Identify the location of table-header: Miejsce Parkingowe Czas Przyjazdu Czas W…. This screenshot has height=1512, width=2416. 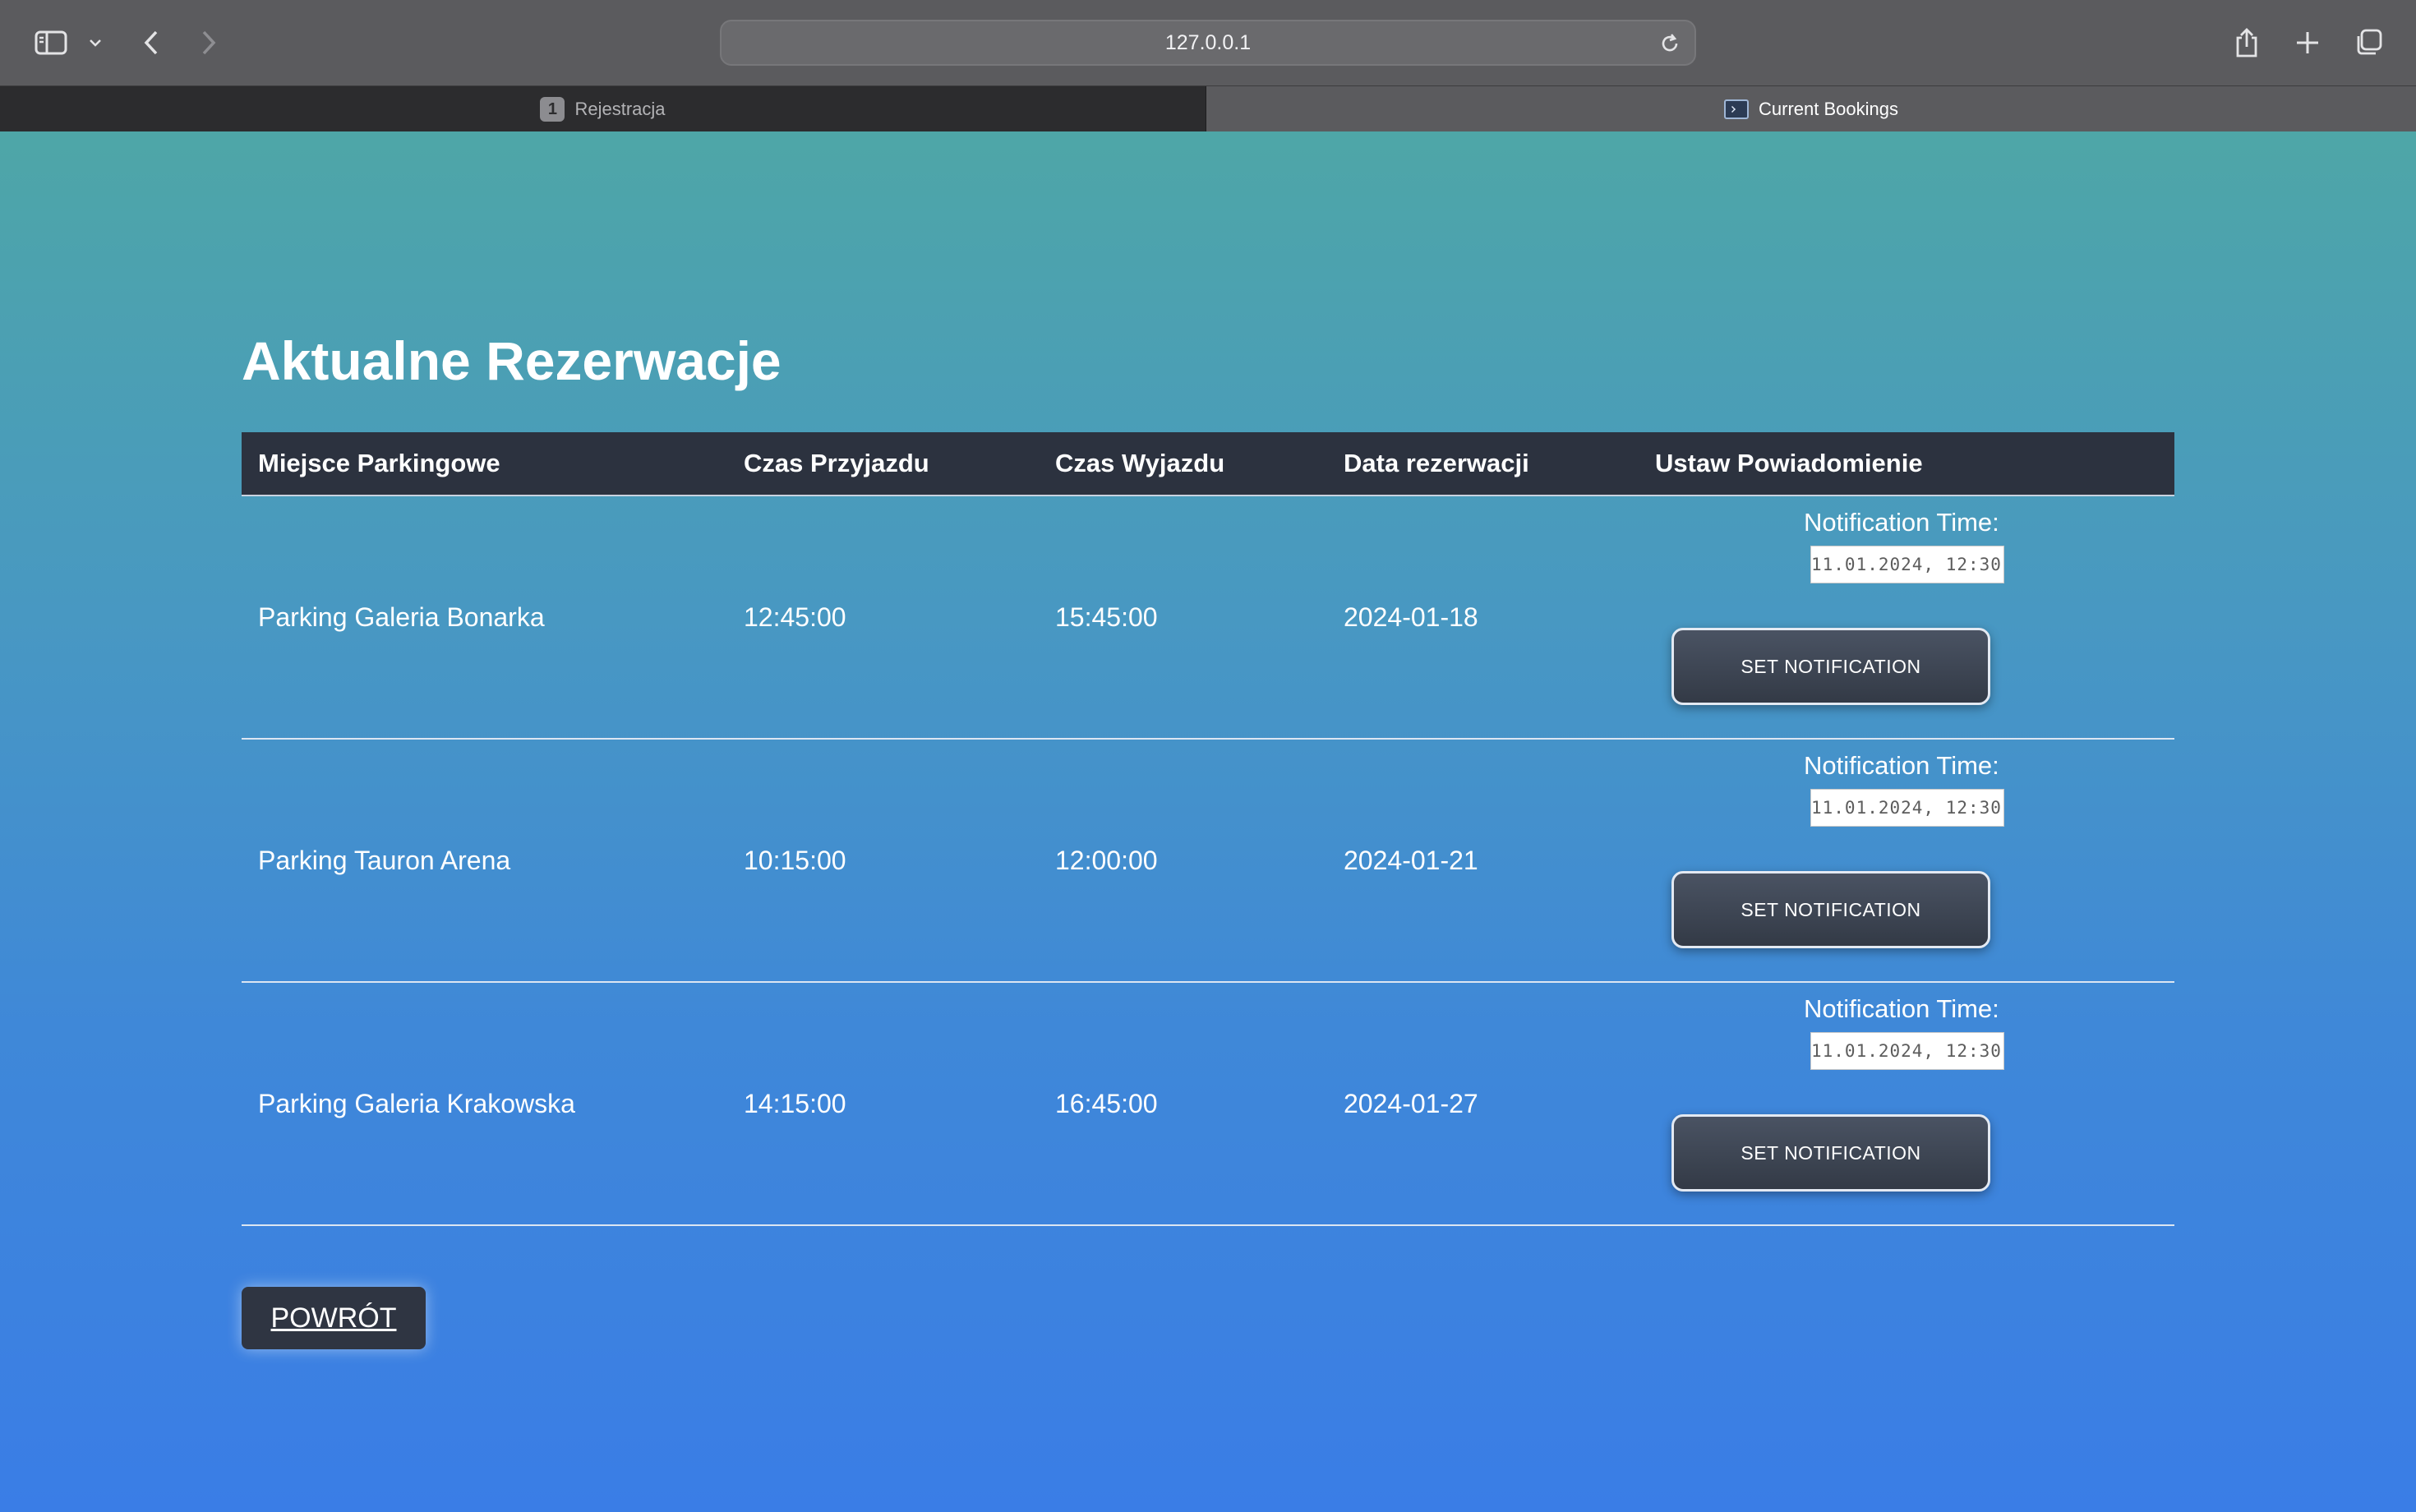
(1208, 464).